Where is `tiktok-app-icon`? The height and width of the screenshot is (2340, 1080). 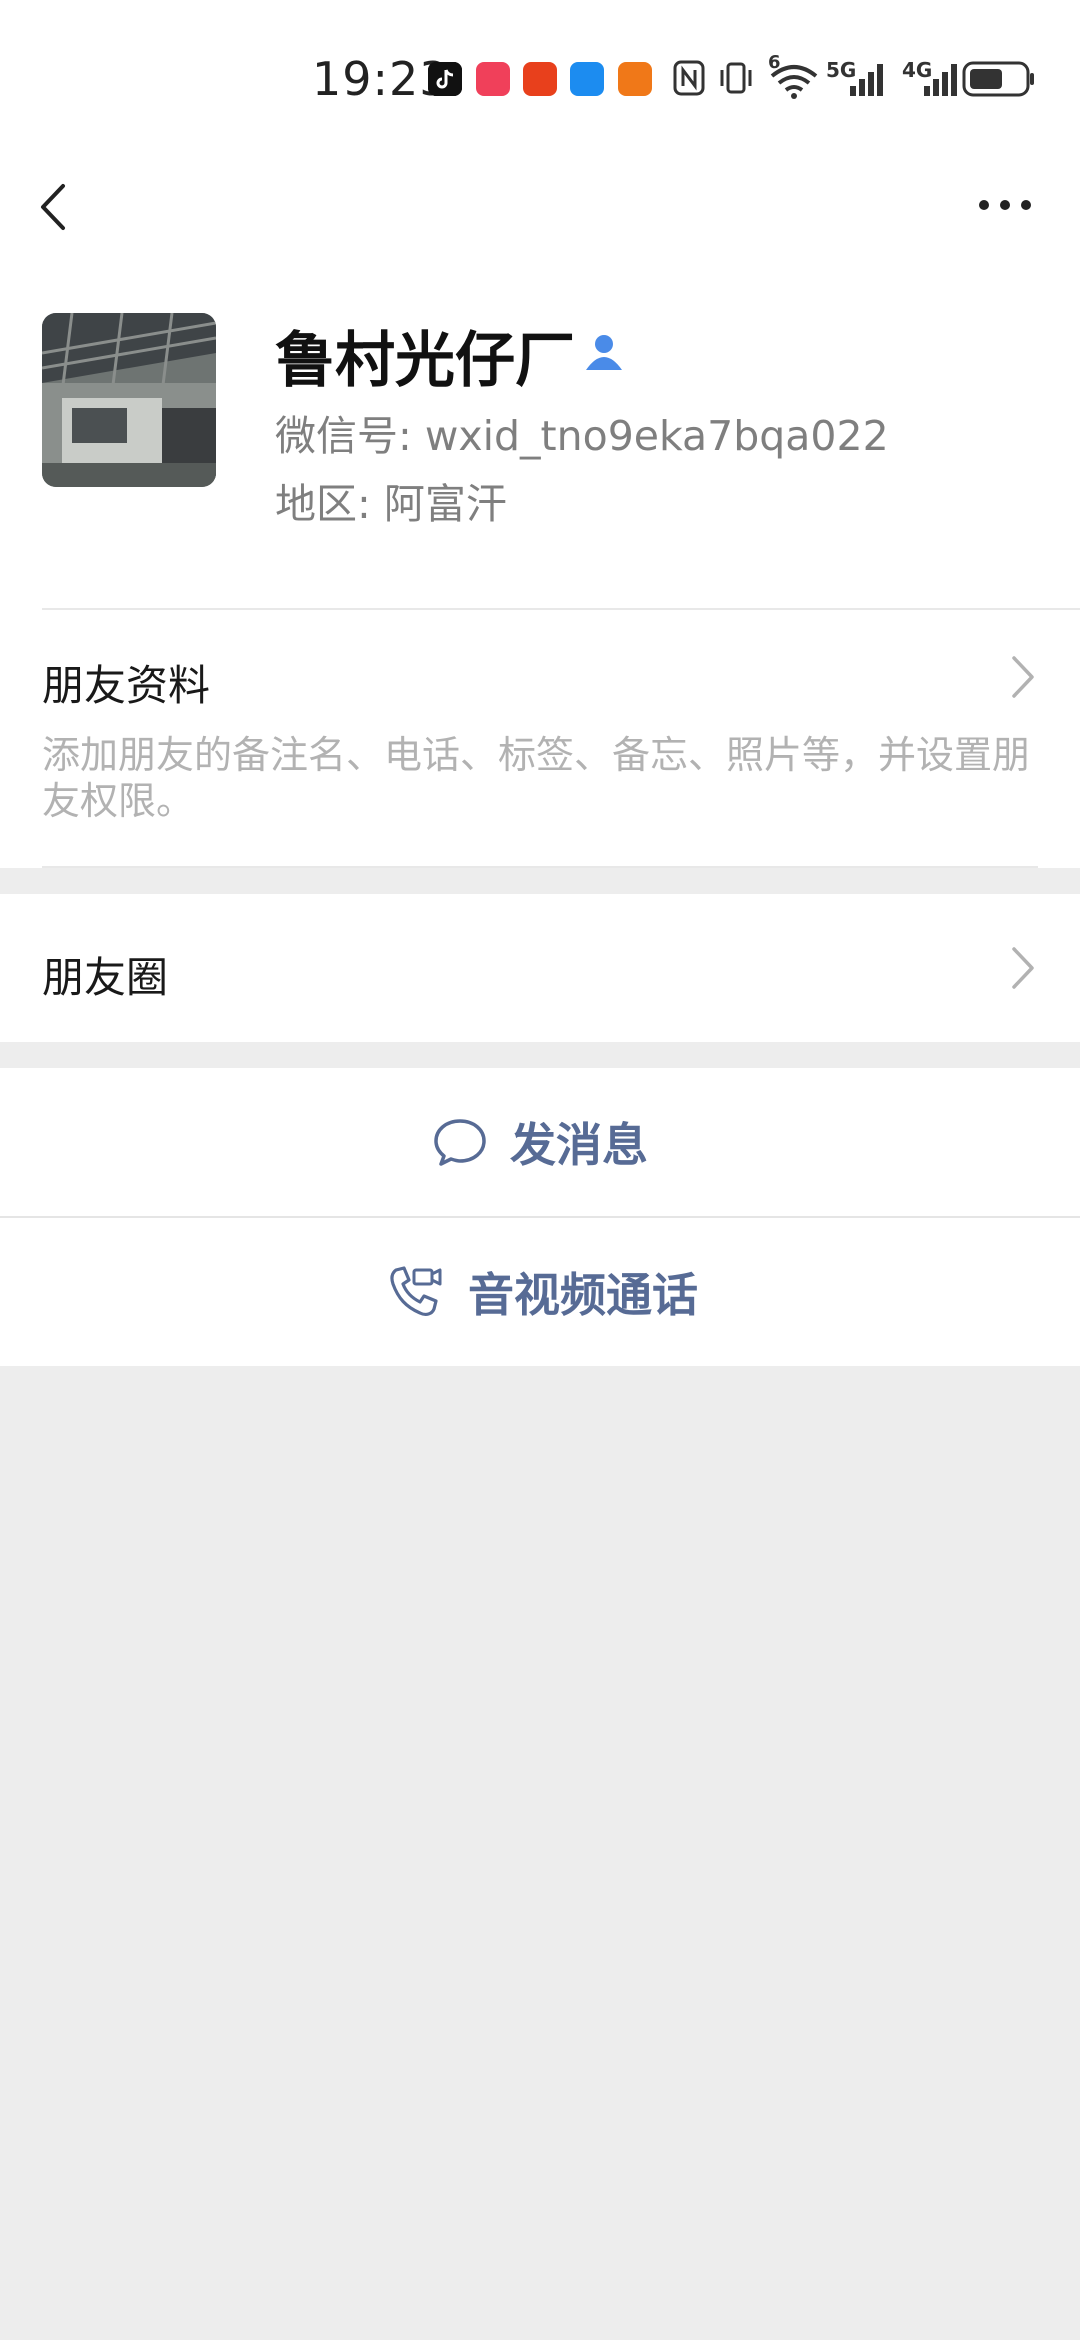
tiktok-app-icon is located at coordinates (445, 79).